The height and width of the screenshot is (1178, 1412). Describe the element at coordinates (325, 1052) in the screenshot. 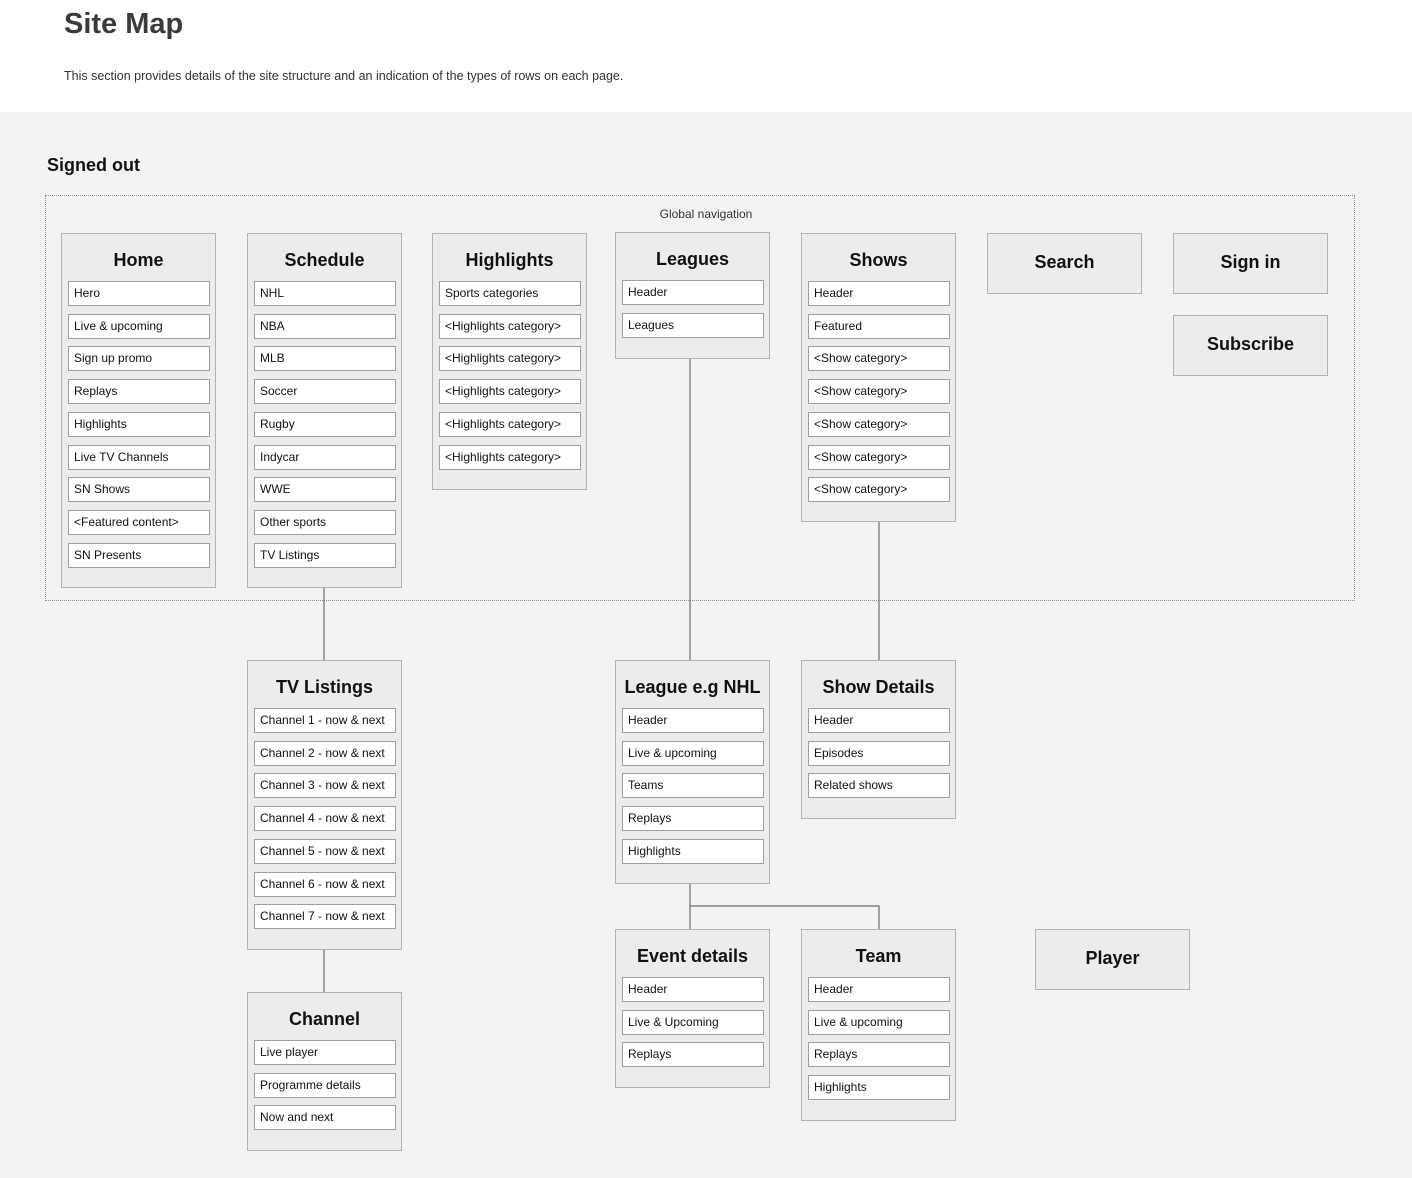

I see `row-item: Live player` at that location.